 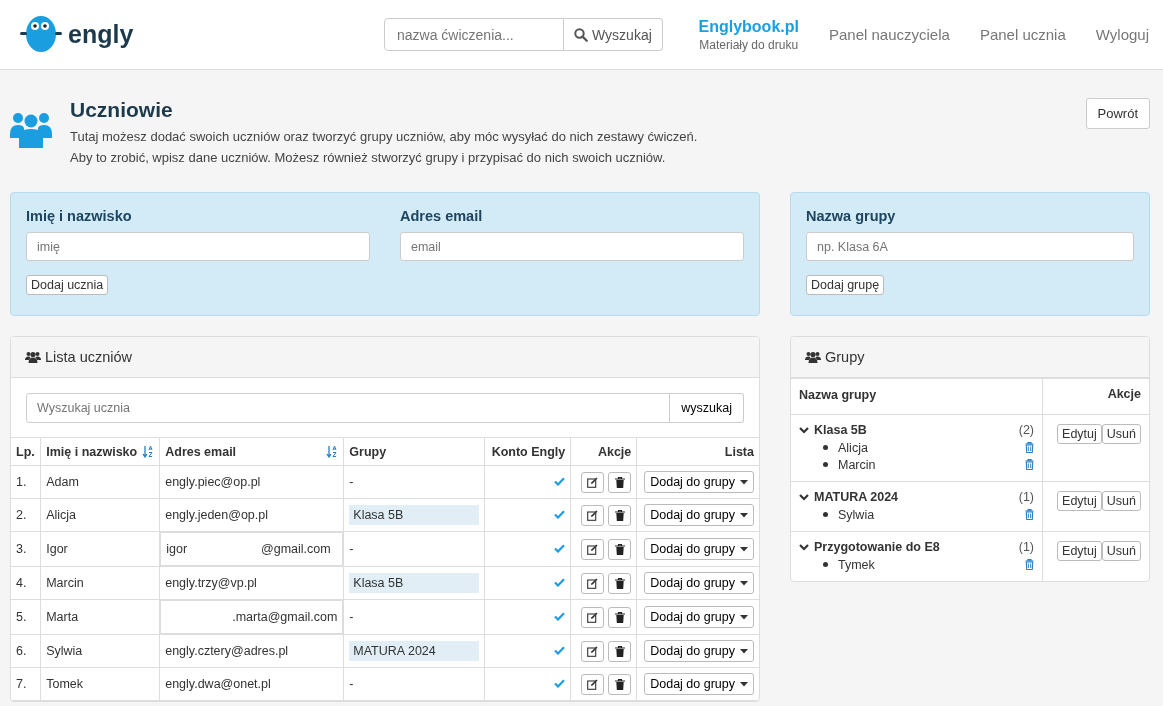 What do you see at coordinates (845, 357) in the screenshot?
I see `panel-title: Grupy` at bounding box center [845, 357].